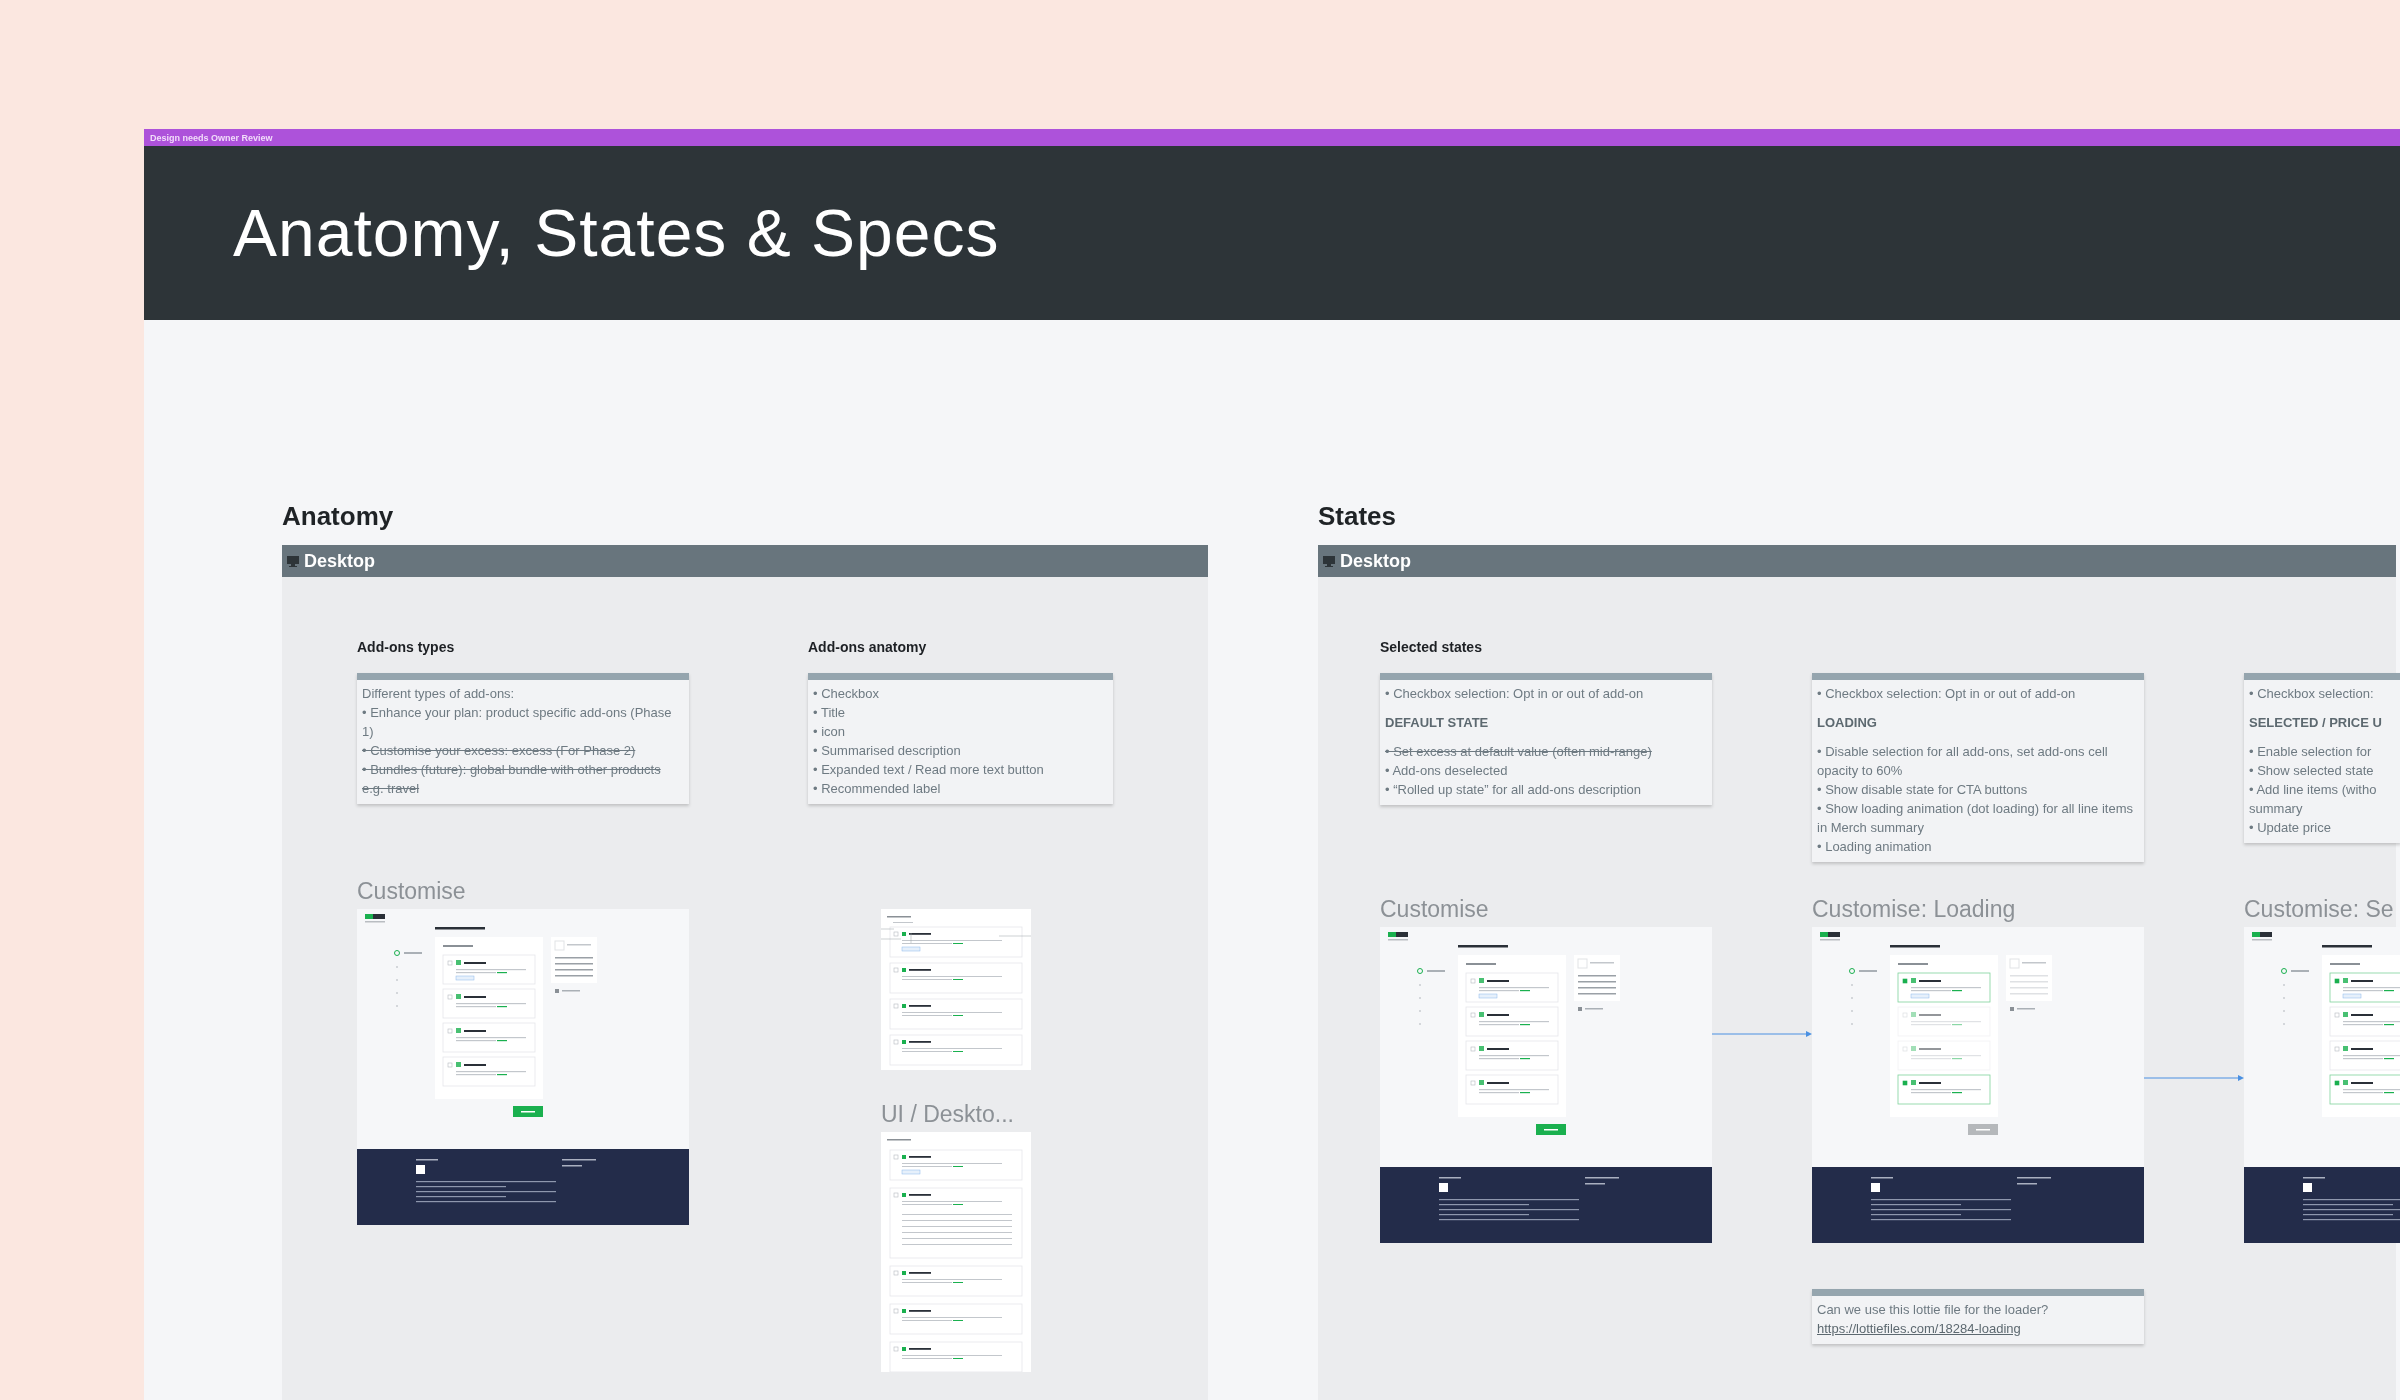  What do you see at coordinates (868, 647) in the screenshot?
I see `column-title: Add-ons anatomy` at bounding box center [868, 647].